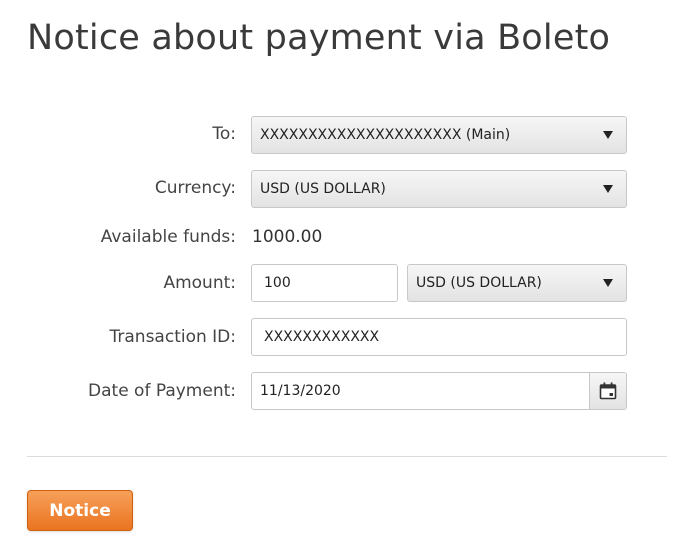 The image size is (696, 548). I want to click on amount-input, so click(330, 283).